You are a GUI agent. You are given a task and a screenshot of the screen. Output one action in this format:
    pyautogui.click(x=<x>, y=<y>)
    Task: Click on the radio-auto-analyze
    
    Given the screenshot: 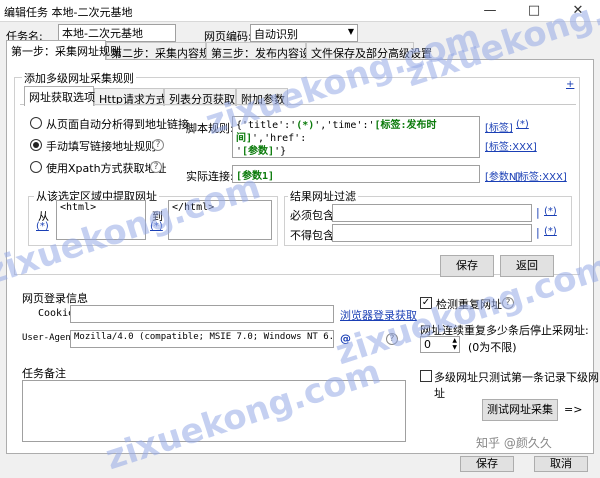 What is the action you would take?
    pyautogui.click(x=36, y=123)
    